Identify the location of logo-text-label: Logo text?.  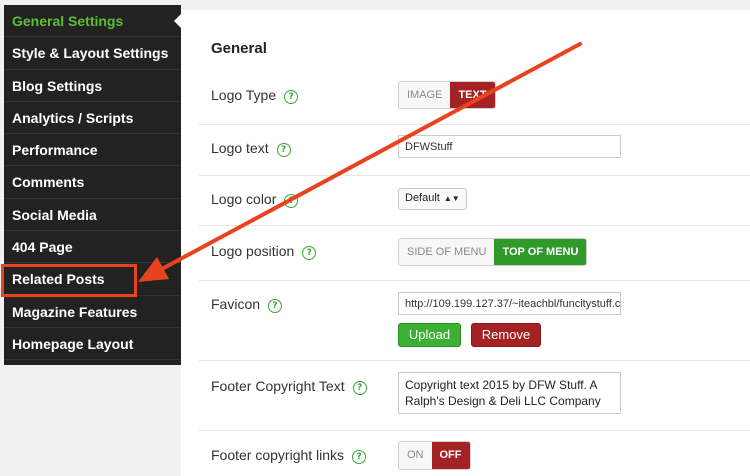
(251, 148).